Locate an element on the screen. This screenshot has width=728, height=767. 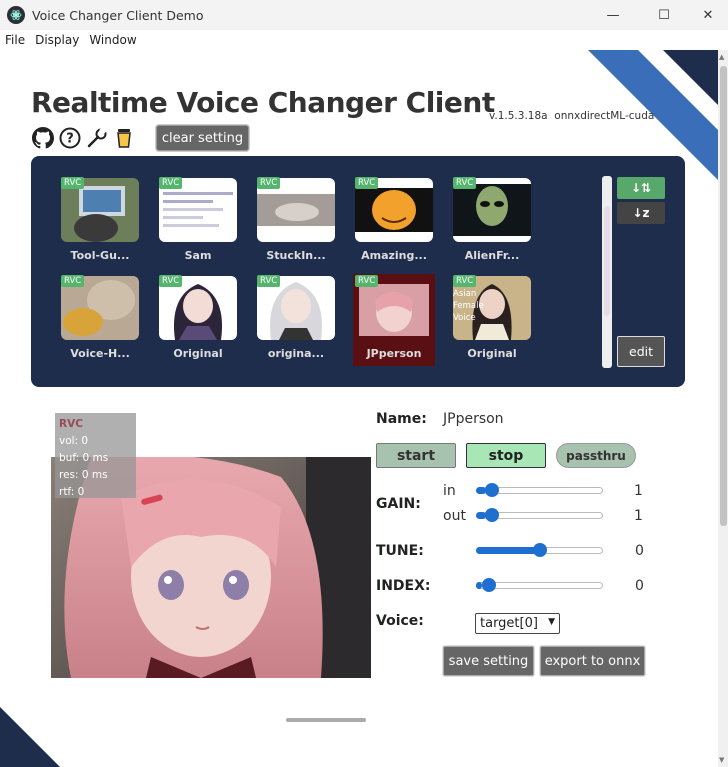
slot-scroll-thumb is located at coordinates (607, 261).